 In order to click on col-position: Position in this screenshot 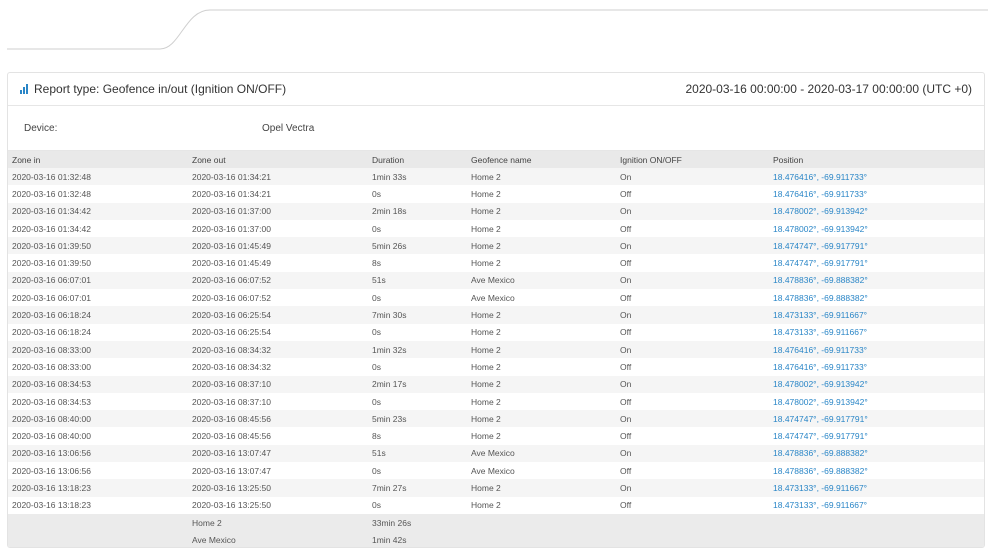, I will do `click(788, 159)`.